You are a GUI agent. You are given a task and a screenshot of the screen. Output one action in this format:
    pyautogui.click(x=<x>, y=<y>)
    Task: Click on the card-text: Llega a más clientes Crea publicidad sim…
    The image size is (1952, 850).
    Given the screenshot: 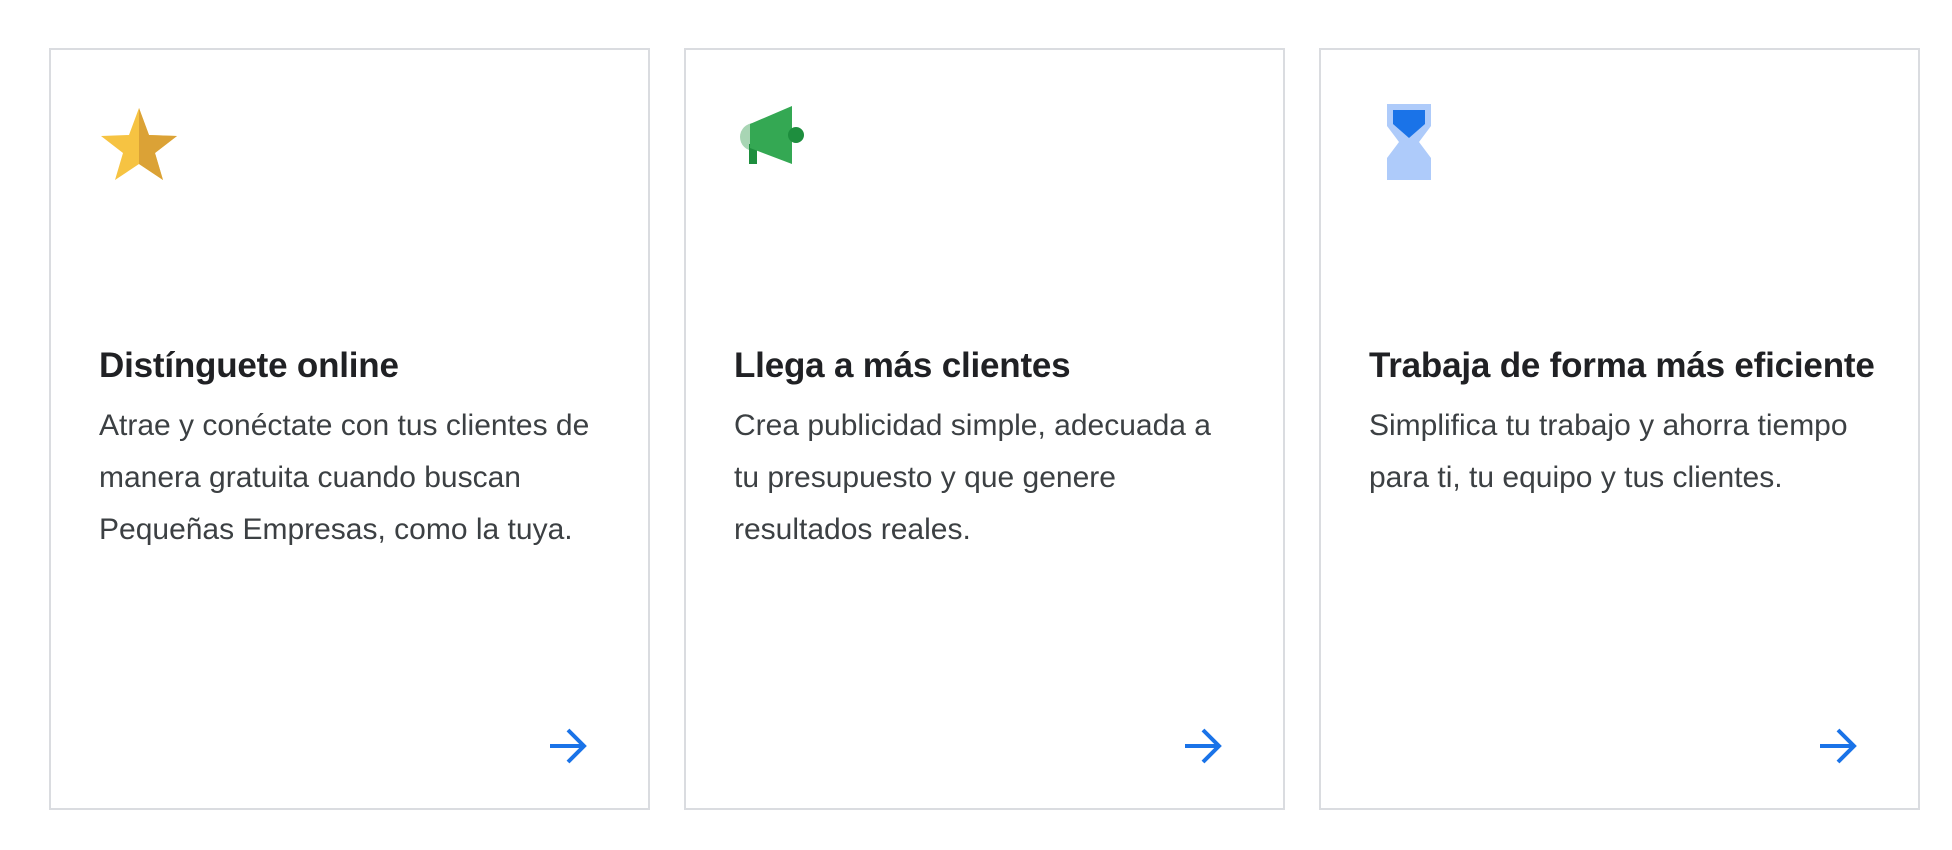 What is the action you would take?
    pyautogui.click(x=989, y=446)
    